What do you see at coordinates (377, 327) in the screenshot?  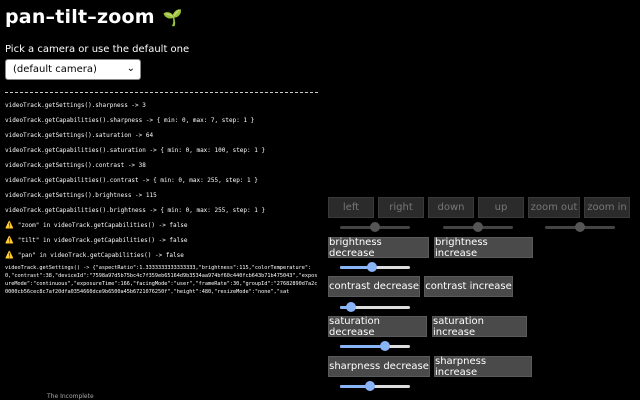 I see `saturation-decrease-button: saturation decrease` at bounding box center [377, 327].